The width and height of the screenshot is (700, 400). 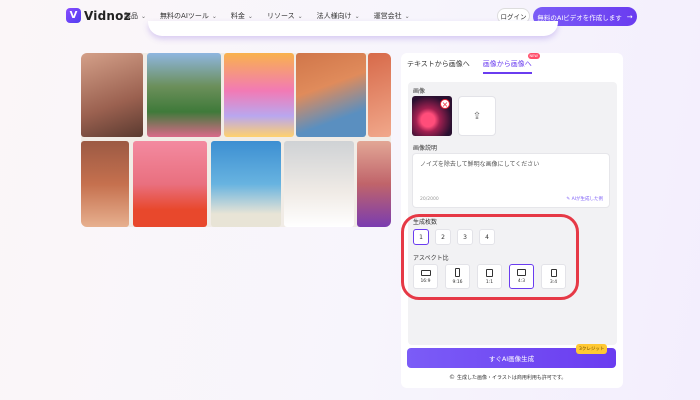 What do you see at coordinates (246, 184) in the screenshot?
I see `dancer-woman-image` at bounding box center [246, 184].